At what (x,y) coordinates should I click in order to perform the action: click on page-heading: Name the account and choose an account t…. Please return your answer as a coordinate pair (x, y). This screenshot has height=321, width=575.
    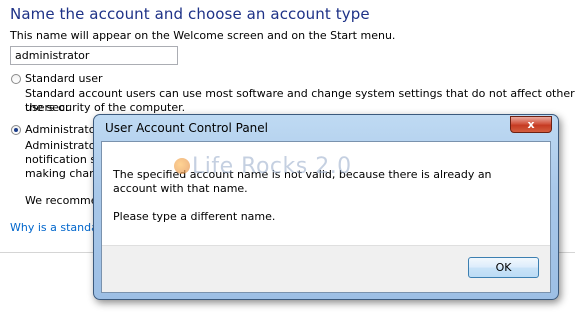
    Looking at the image, I should click on (190, 14).